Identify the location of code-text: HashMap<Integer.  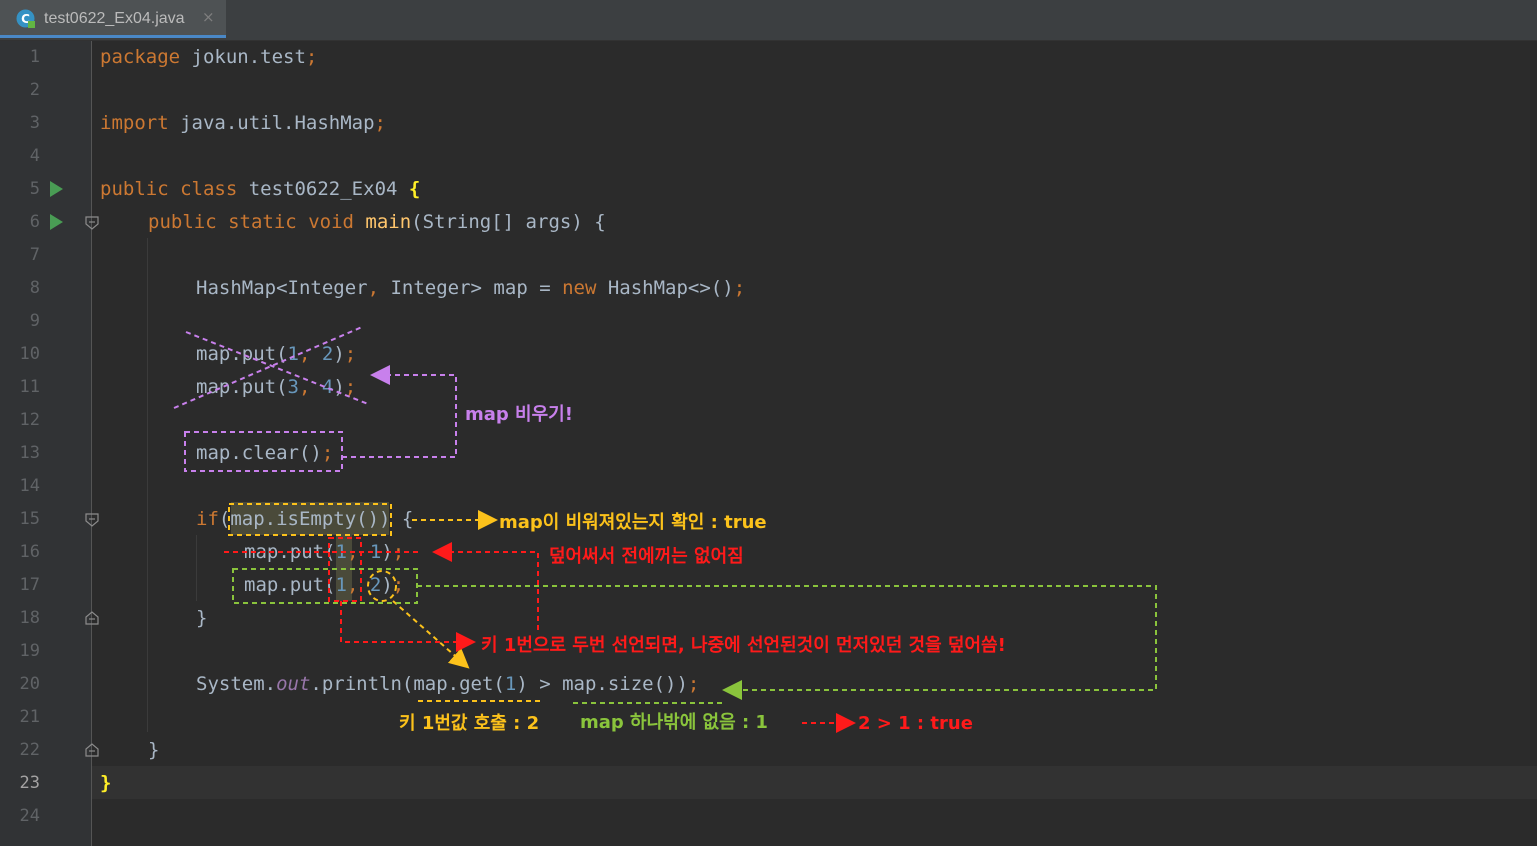
(282, 288).